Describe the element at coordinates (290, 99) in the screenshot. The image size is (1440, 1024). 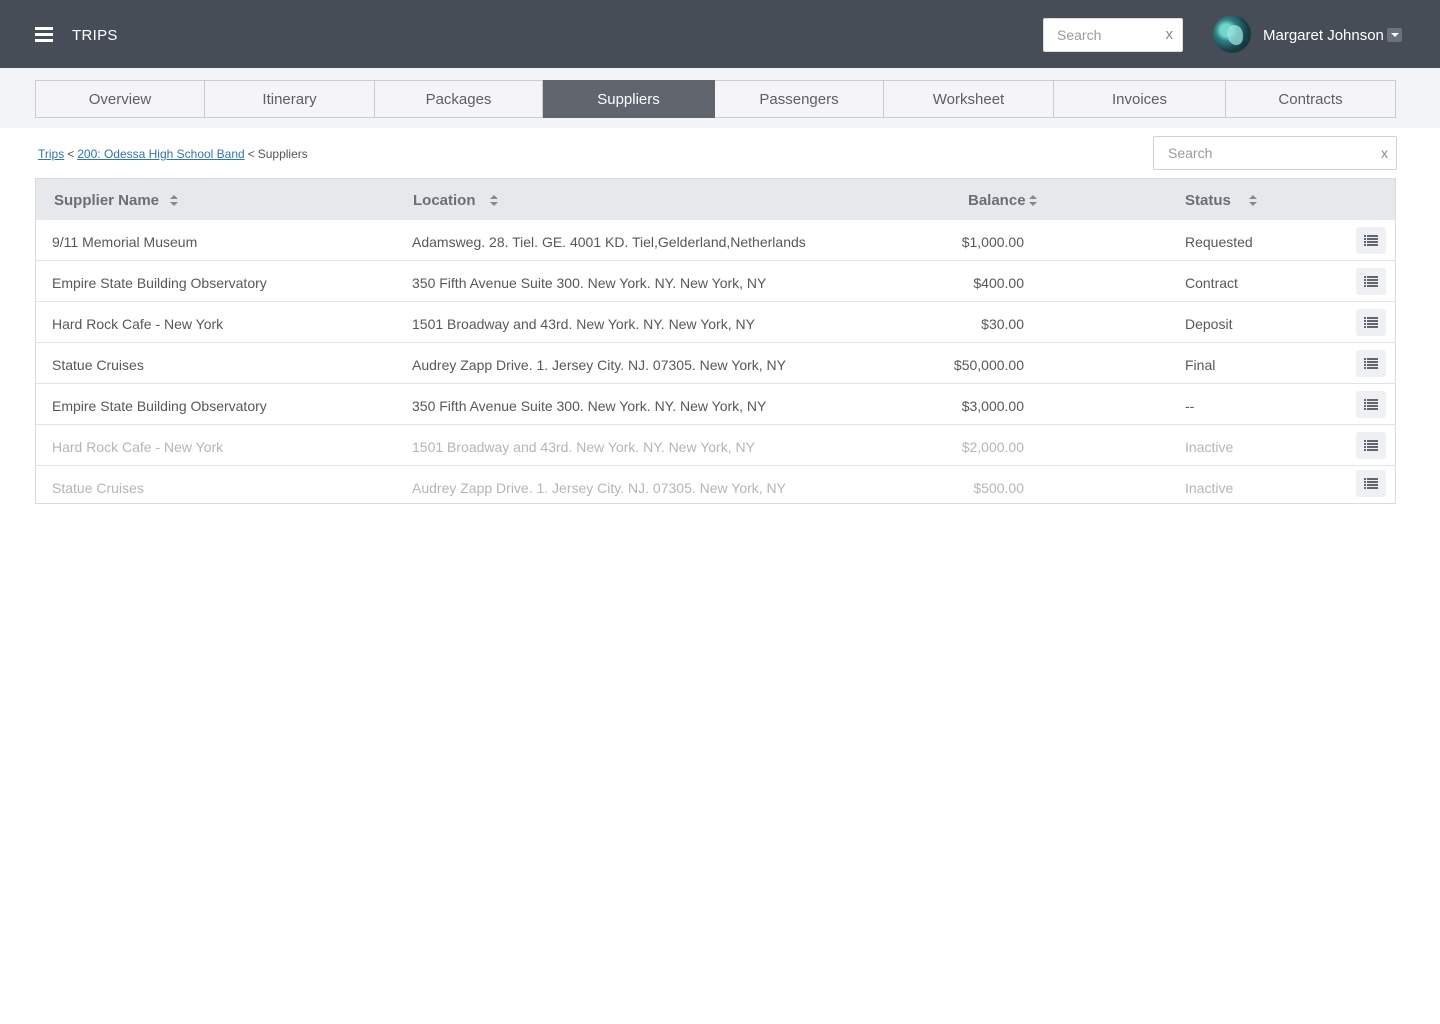
I see `tab-itinerary: Itinerary` at that location.